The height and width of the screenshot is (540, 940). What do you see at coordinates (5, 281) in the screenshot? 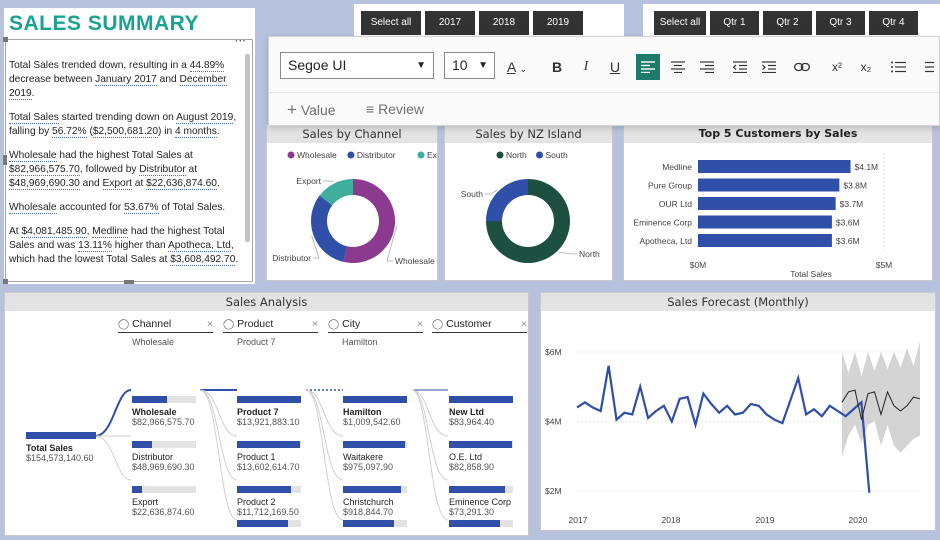
I see `corner-handle-bl` at bounding box center [5, 281].